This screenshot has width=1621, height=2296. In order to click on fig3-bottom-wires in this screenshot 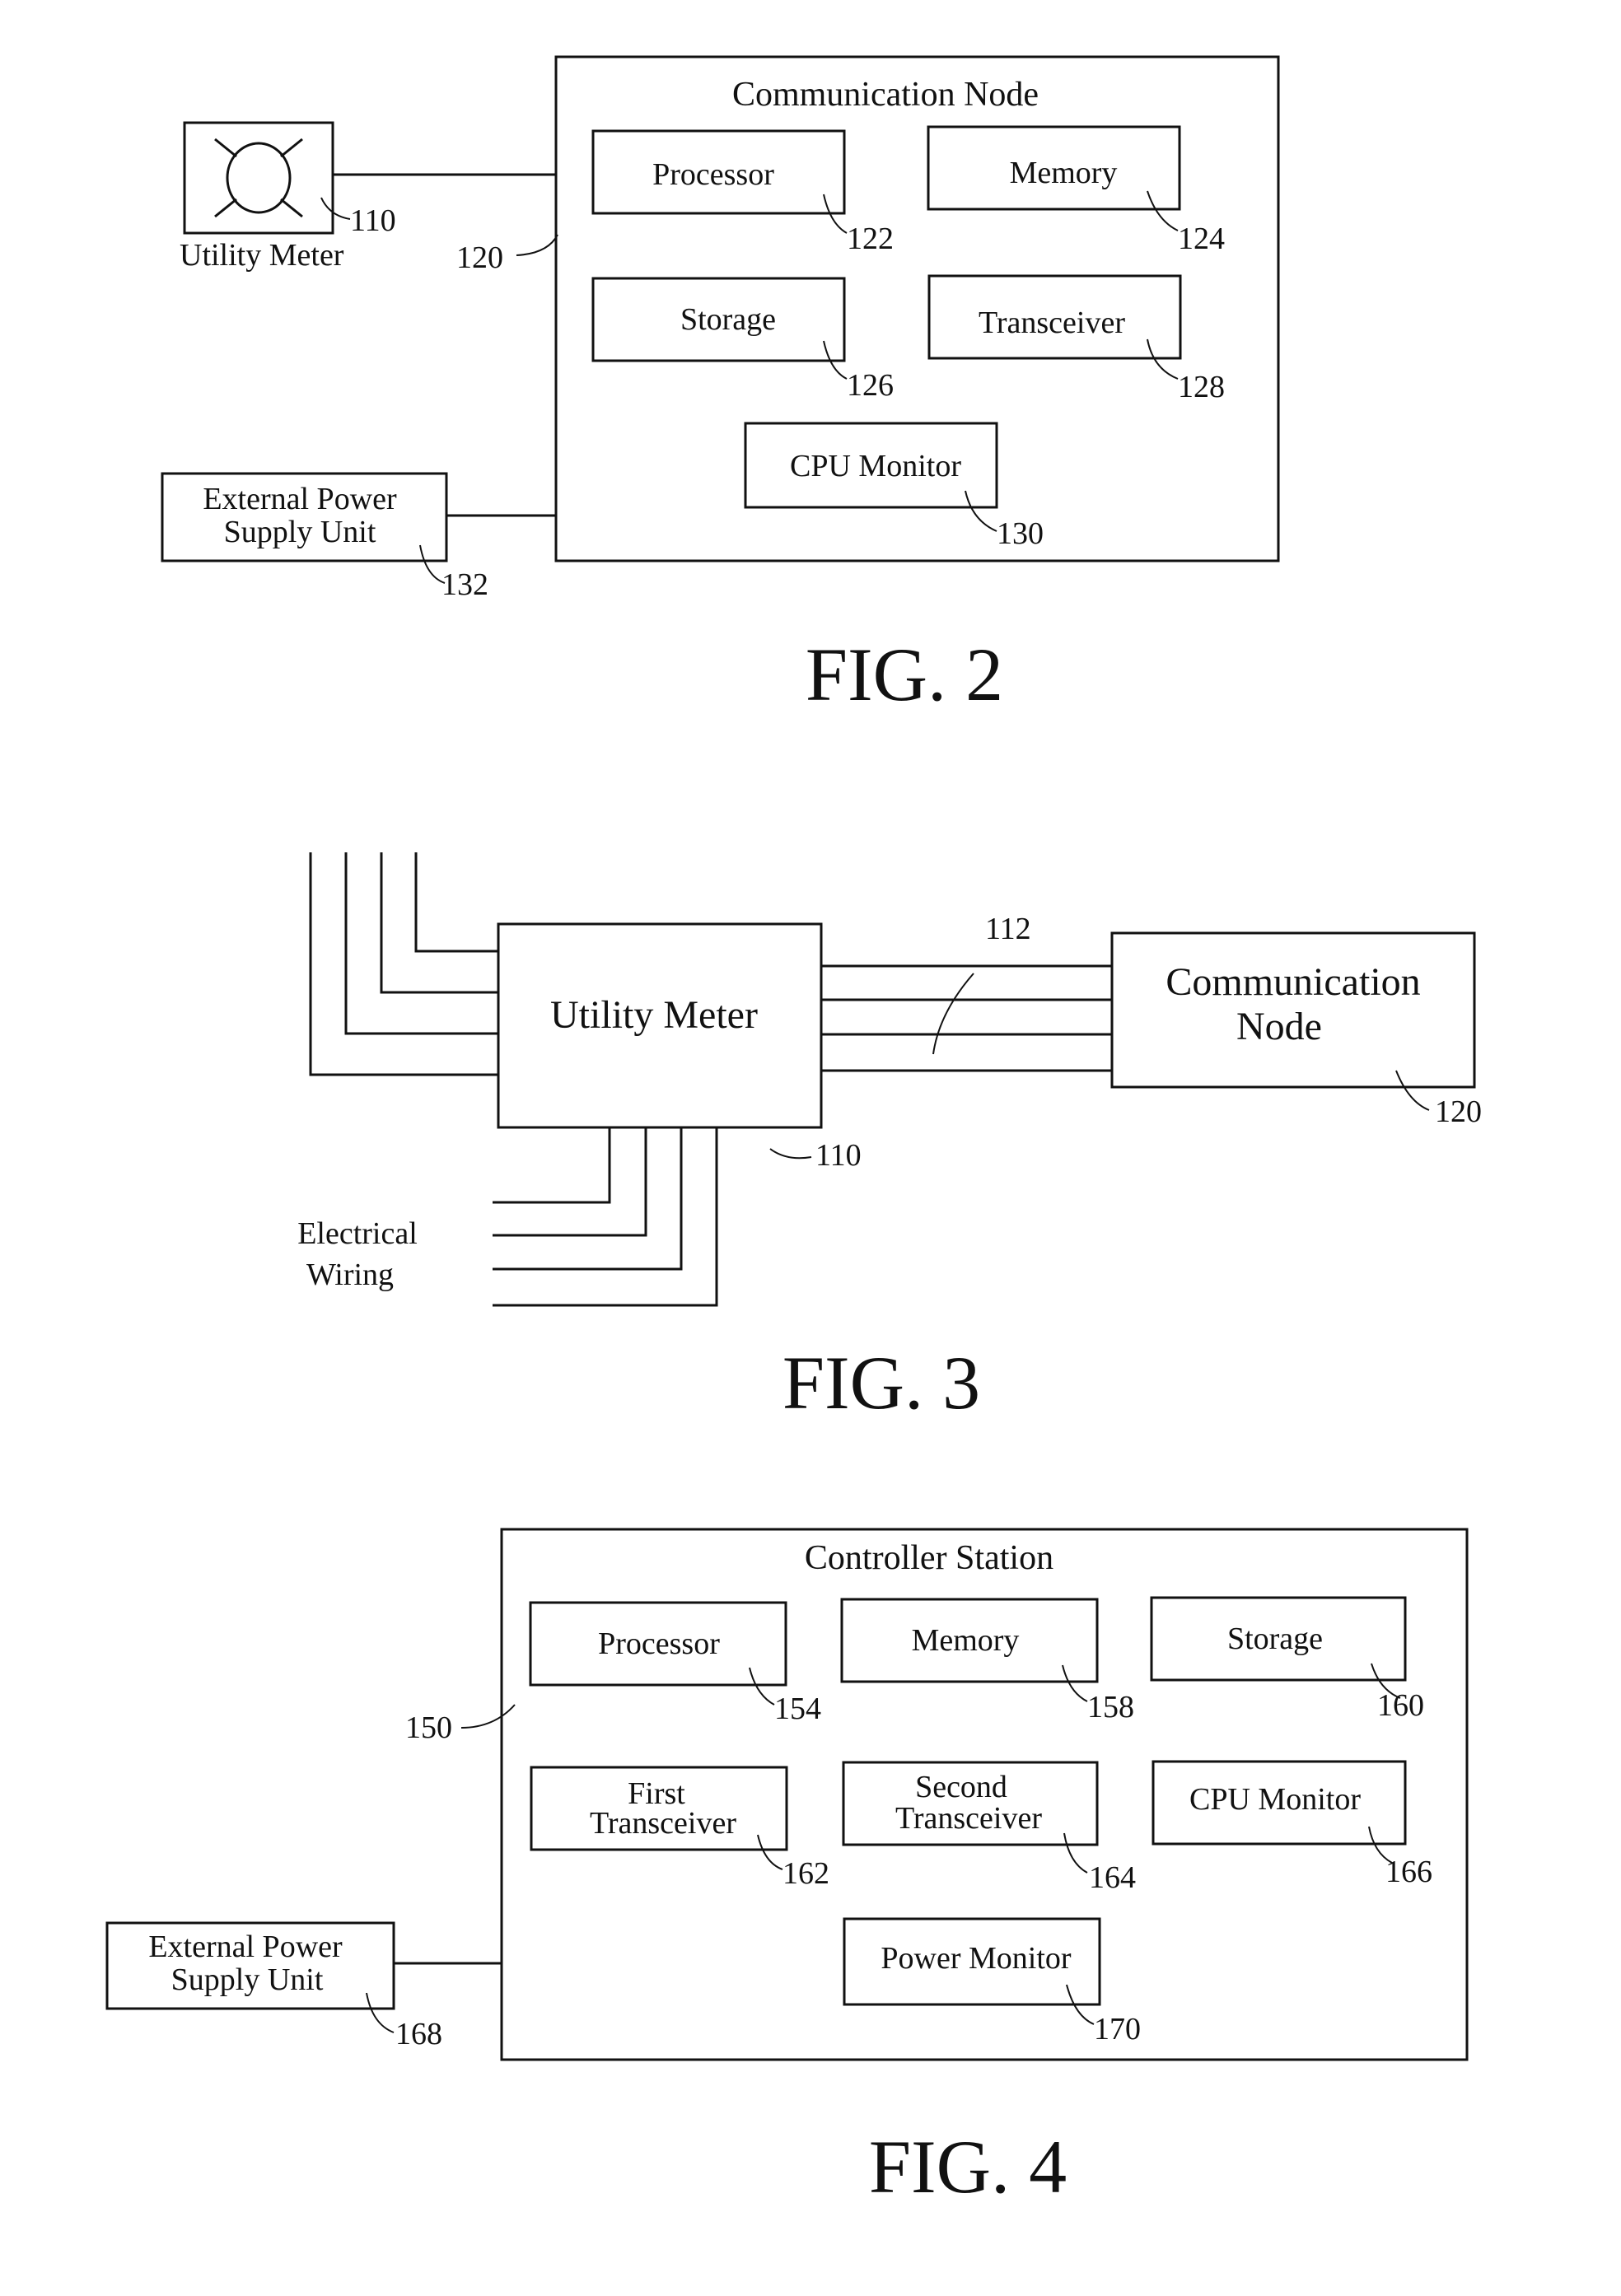, I will do `click(605, 1217)`.